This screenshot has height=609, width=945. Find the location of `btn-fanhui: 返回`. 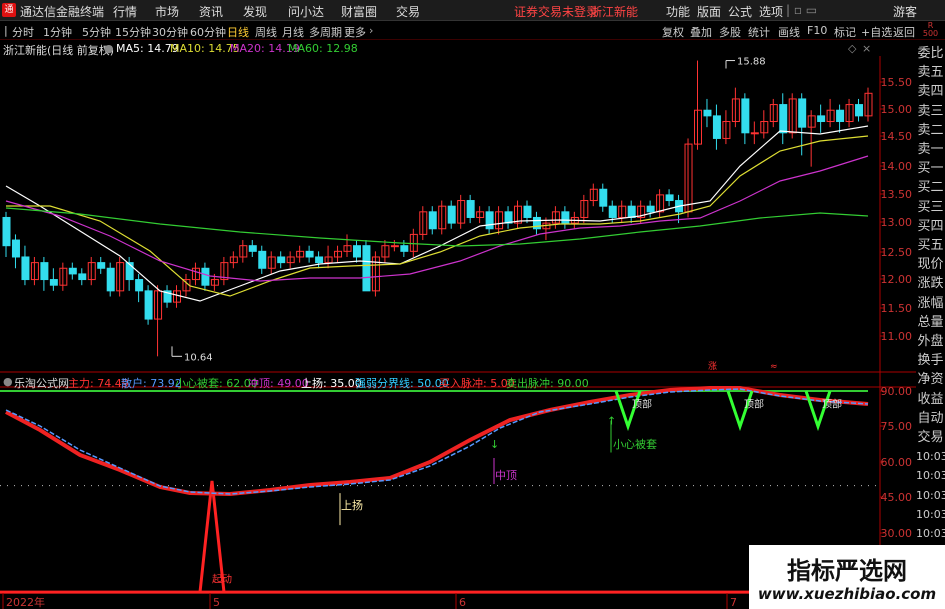

btn-fanhui: 返回 is located at coordinates (904, 32).